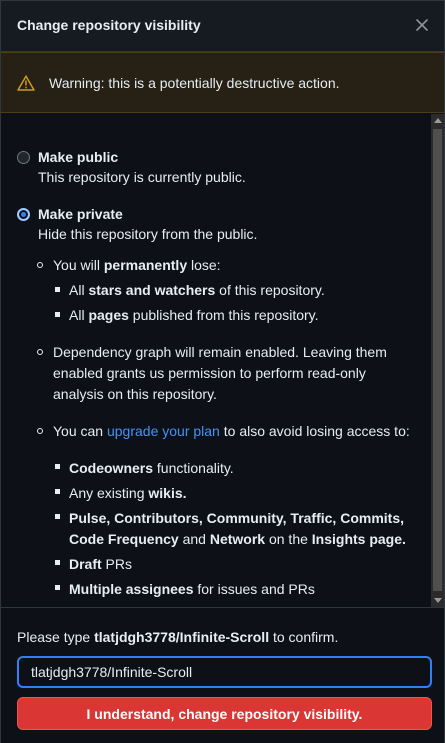 The width and height of the screenshot is (445, 743). I want to click on insights-b1: Code Frequency, so click(124, 539).